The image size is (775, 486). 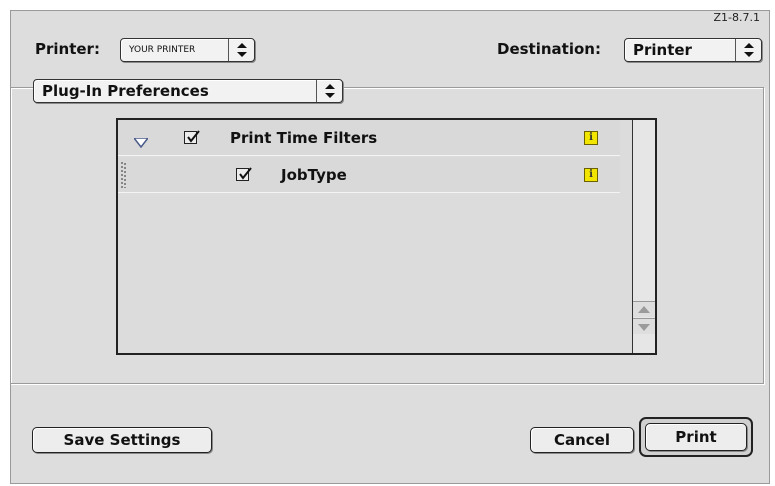 What do you see at coordinates (643, 236) in the screenshot?
I see `vertical-scrollbar` at bounding box center [643, 236].